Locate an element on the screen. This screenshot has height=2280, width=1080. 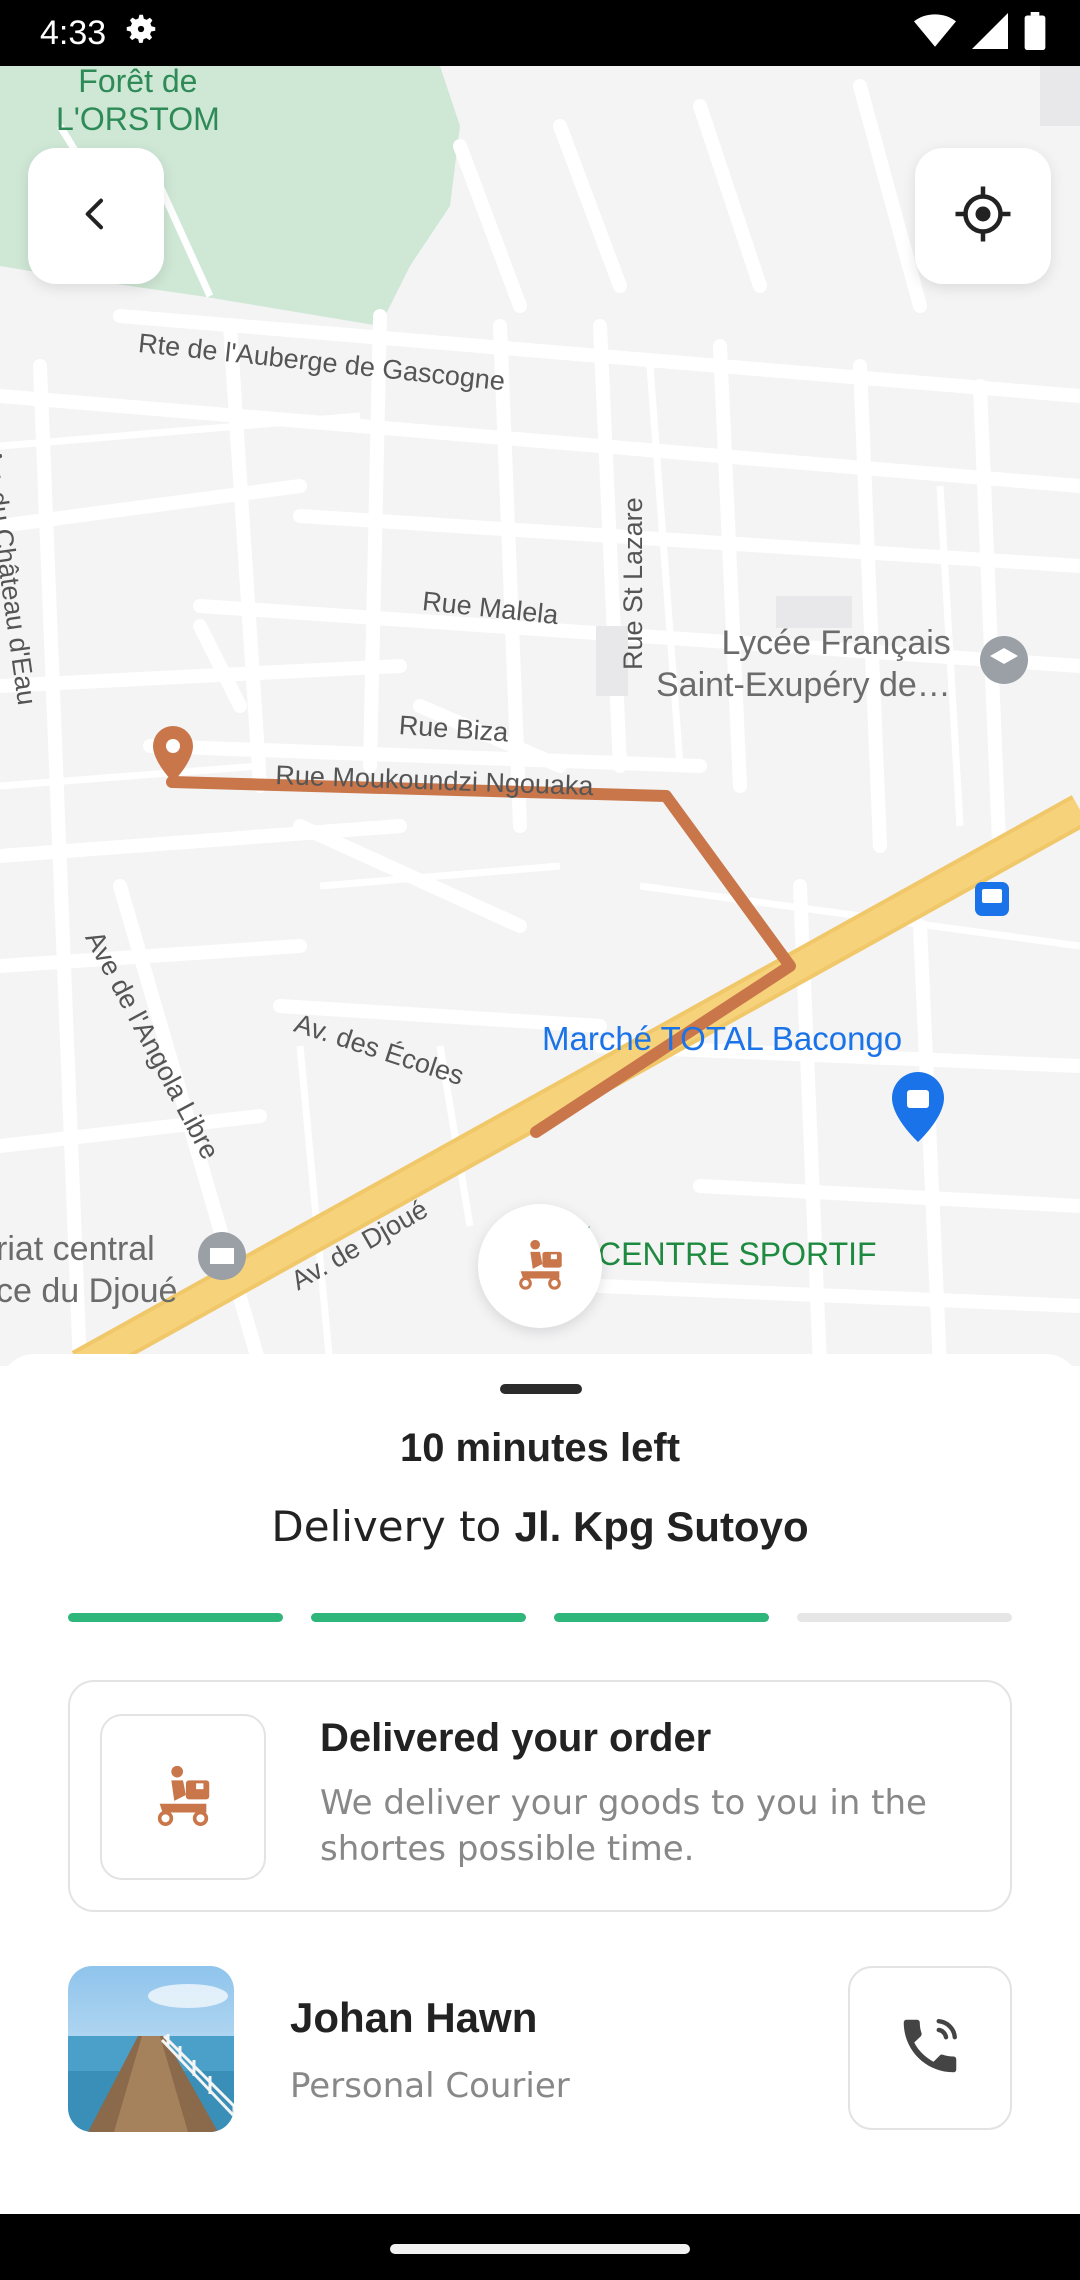
call-courier-button is located at coordinates (930, 2048).